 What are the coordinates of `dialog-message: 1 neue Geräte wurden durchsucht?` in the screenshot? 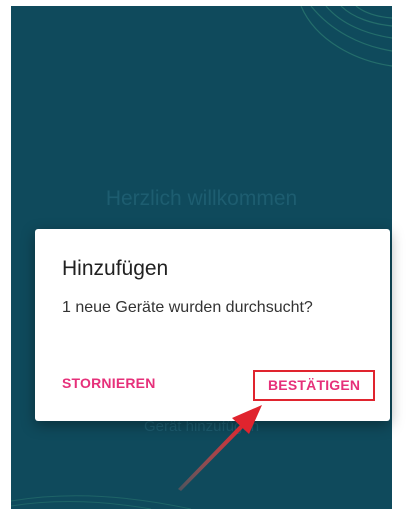 It's located at (187, 307).